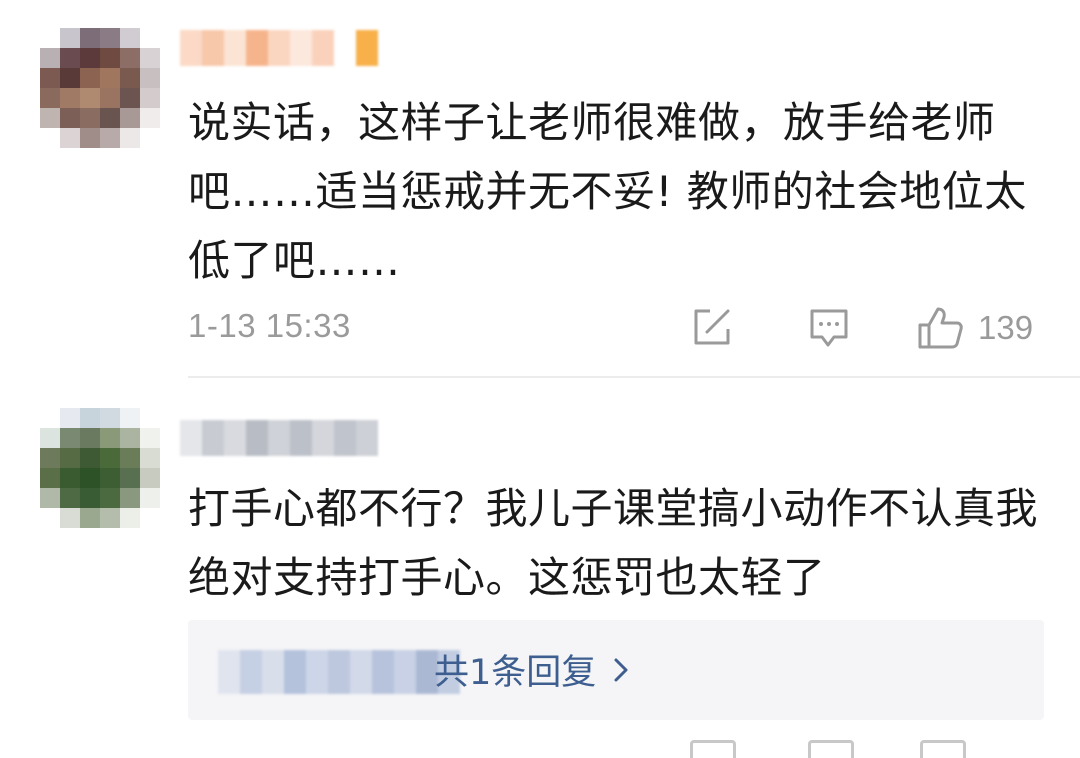 The width and height of the screenshot is (1080, 758). Describe the element at coordinates (621, 669) in the screenshot. I see `chevron-right-icon` at that location.